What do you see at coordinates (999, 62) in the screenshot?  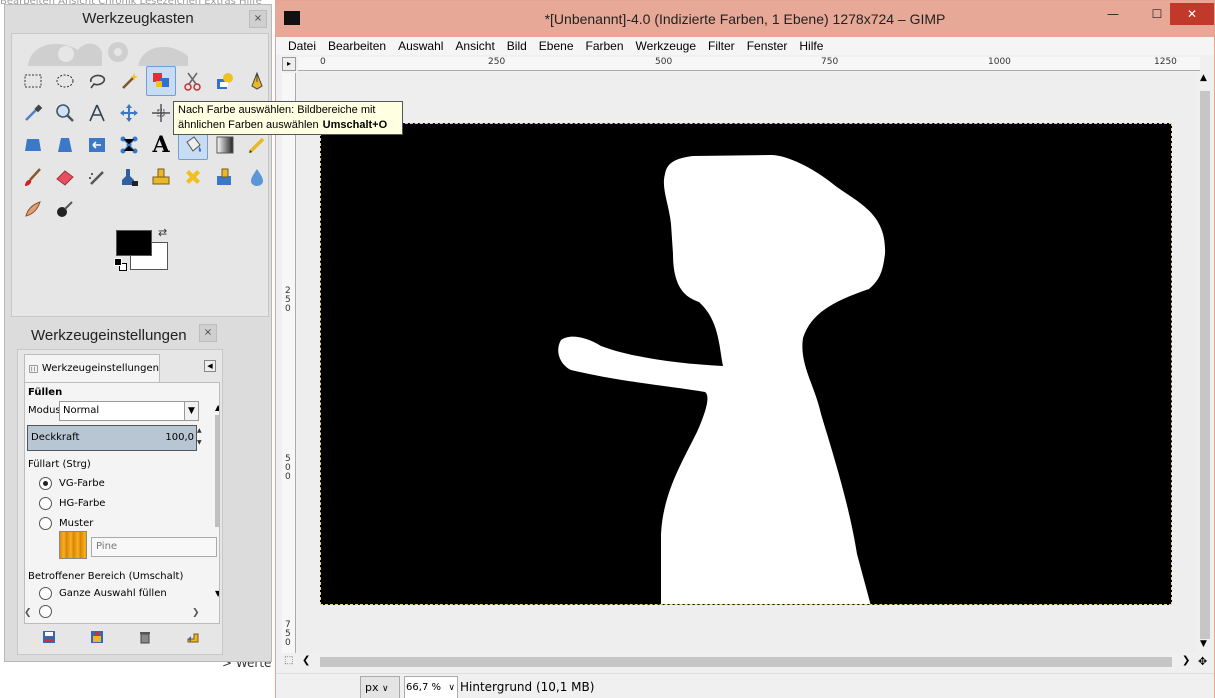 I see `ruler-h-label: 1000` at bounding box center [999, 62].